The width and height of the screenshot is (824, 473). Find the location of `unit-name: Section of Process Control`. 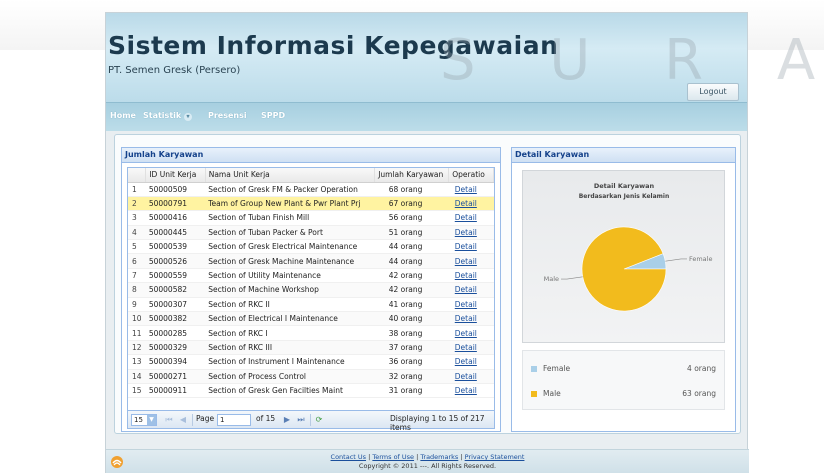

unit-name: Section of Process Control is located at coordinates (290, 376).